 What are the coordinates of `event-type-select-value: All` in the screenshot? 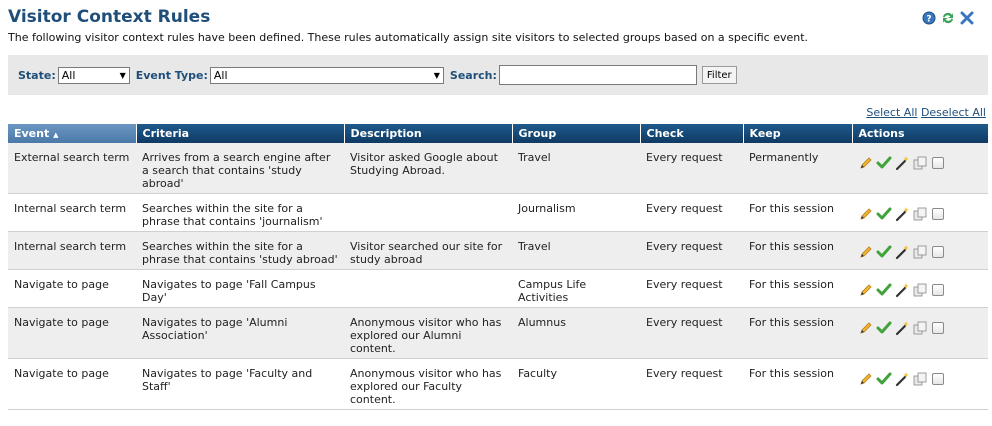 It's located at (220, 75).